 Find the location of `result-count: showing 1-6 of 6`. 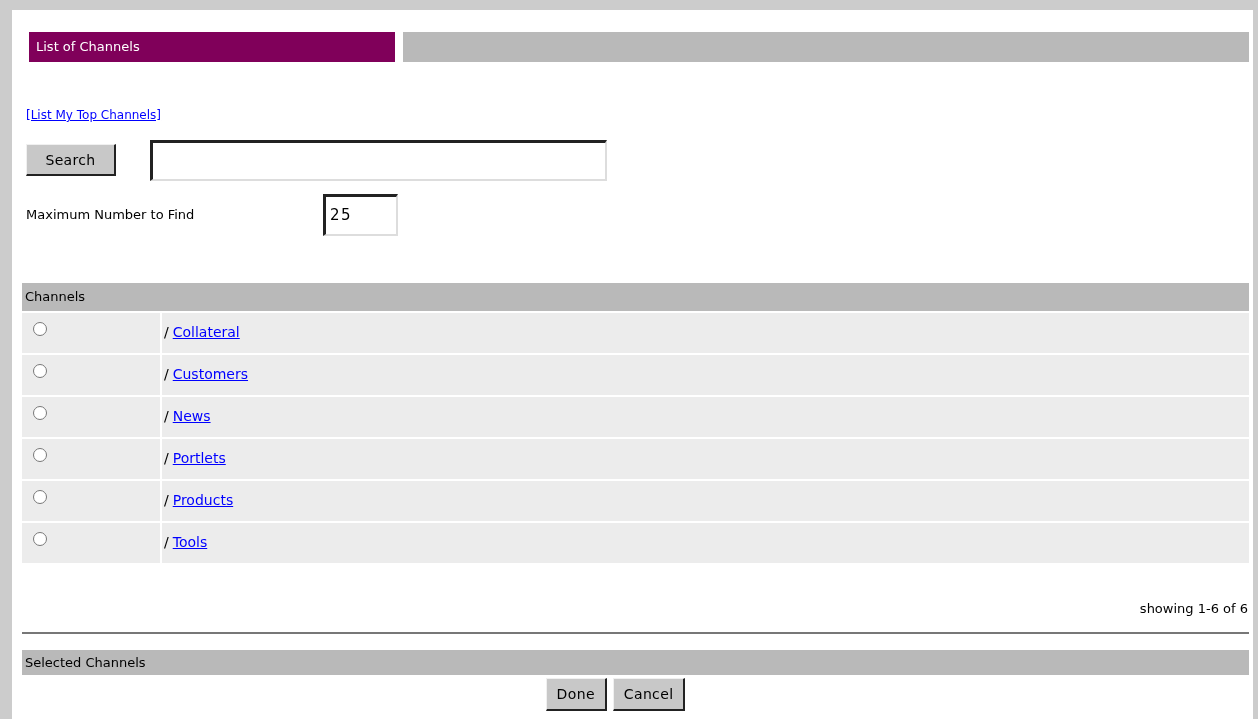

result-count: showing 1-6 of 6 is located at coordinates (1193, 608).